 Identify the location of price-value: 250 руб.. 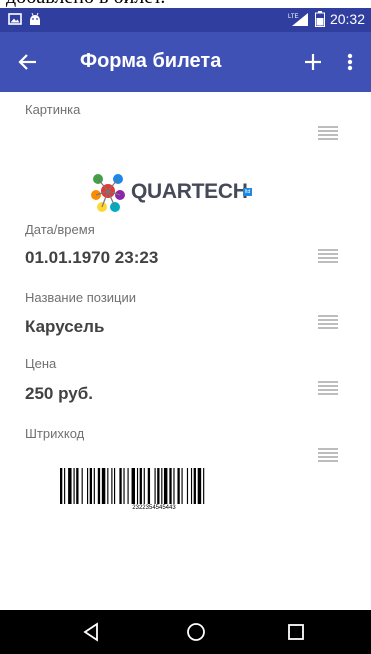
(59, 394).